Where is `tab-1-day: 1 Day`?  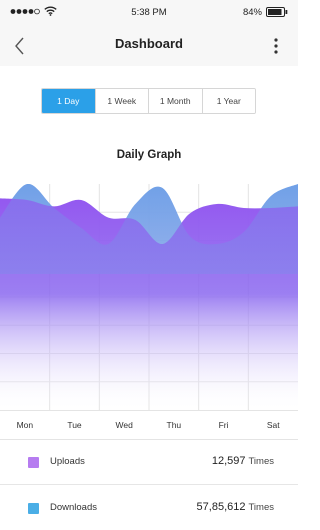 tab-1-day: 1 Day is located at coordinates (68, 101).